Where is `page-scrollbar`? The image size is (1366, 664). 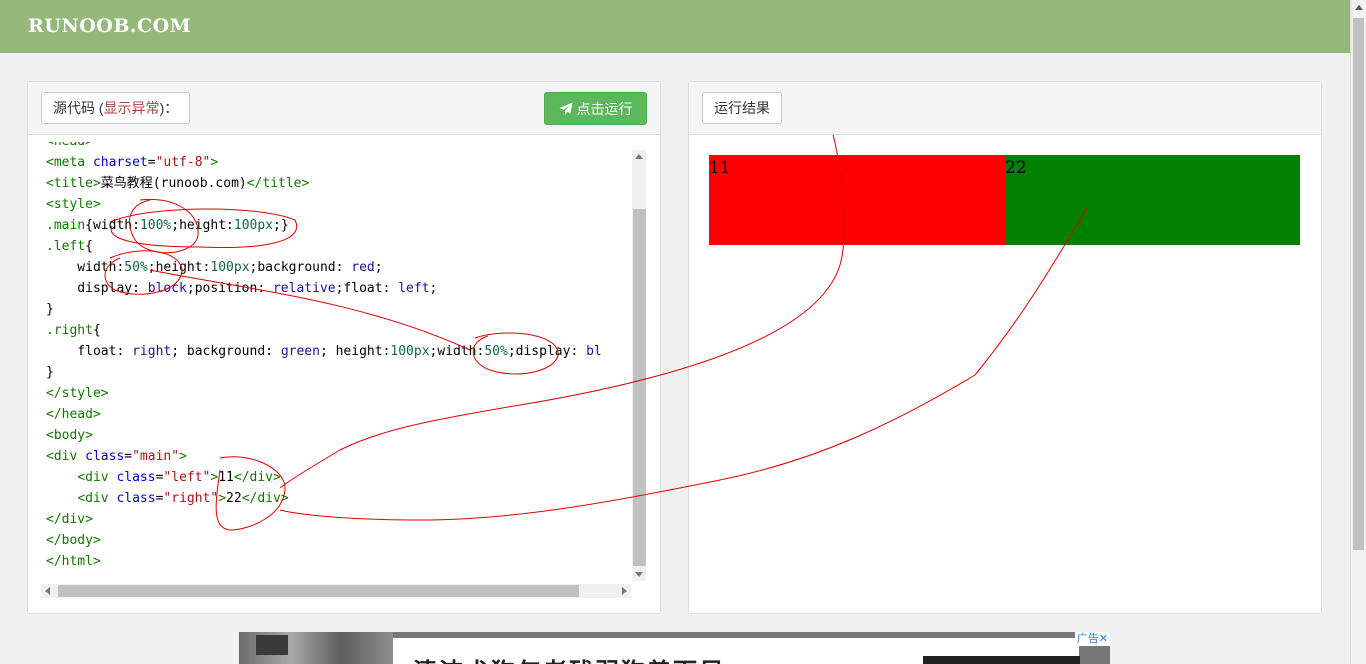 page-scrollbar is located at coordinates (1358, 332).